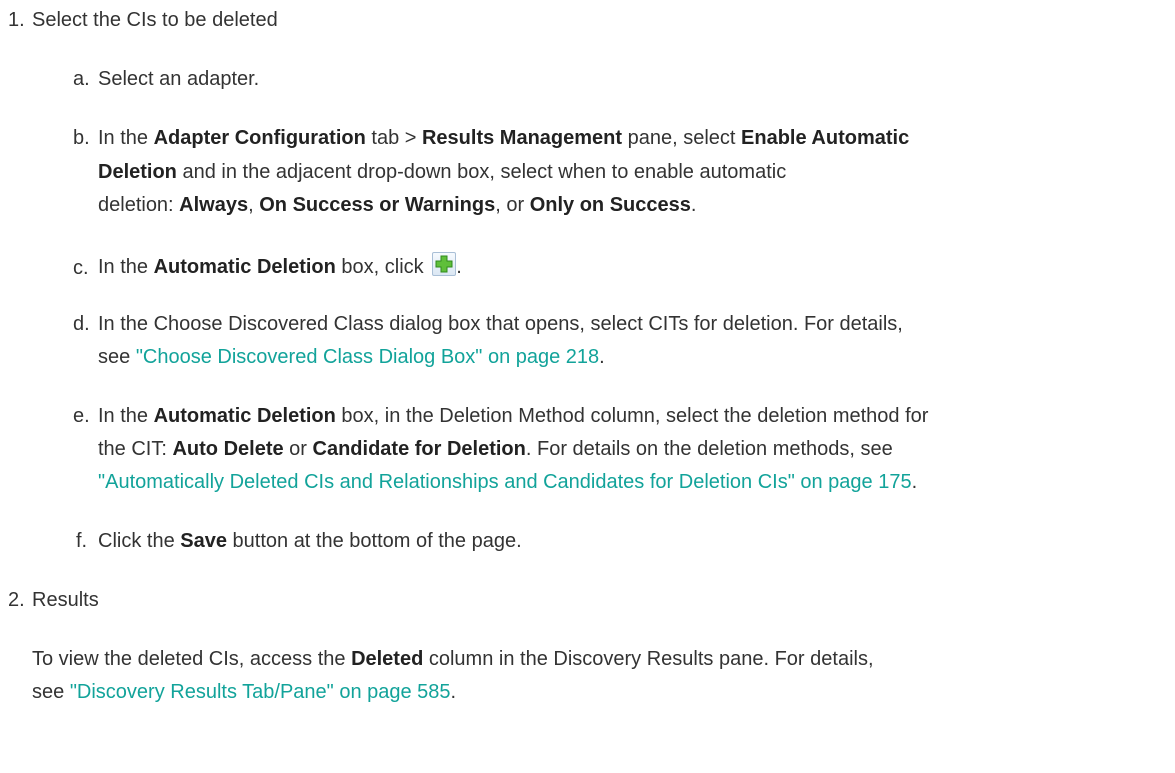 Image resolution: width=1175 pixels, height=773 pixels. I want to click on step-title: Results, so click(65, 600).